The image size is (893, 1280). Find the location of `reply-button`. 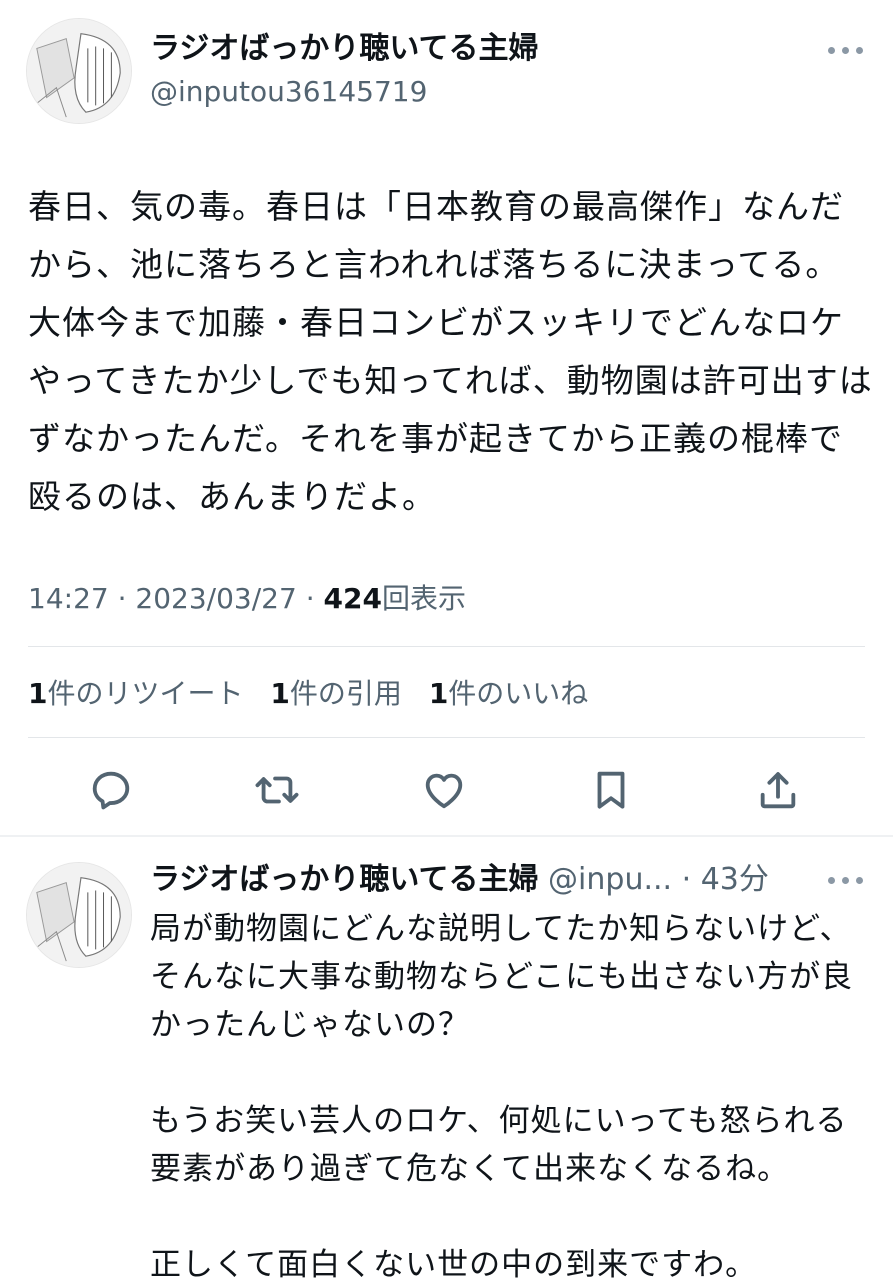

reply-button is located at coordinates (111, 790).